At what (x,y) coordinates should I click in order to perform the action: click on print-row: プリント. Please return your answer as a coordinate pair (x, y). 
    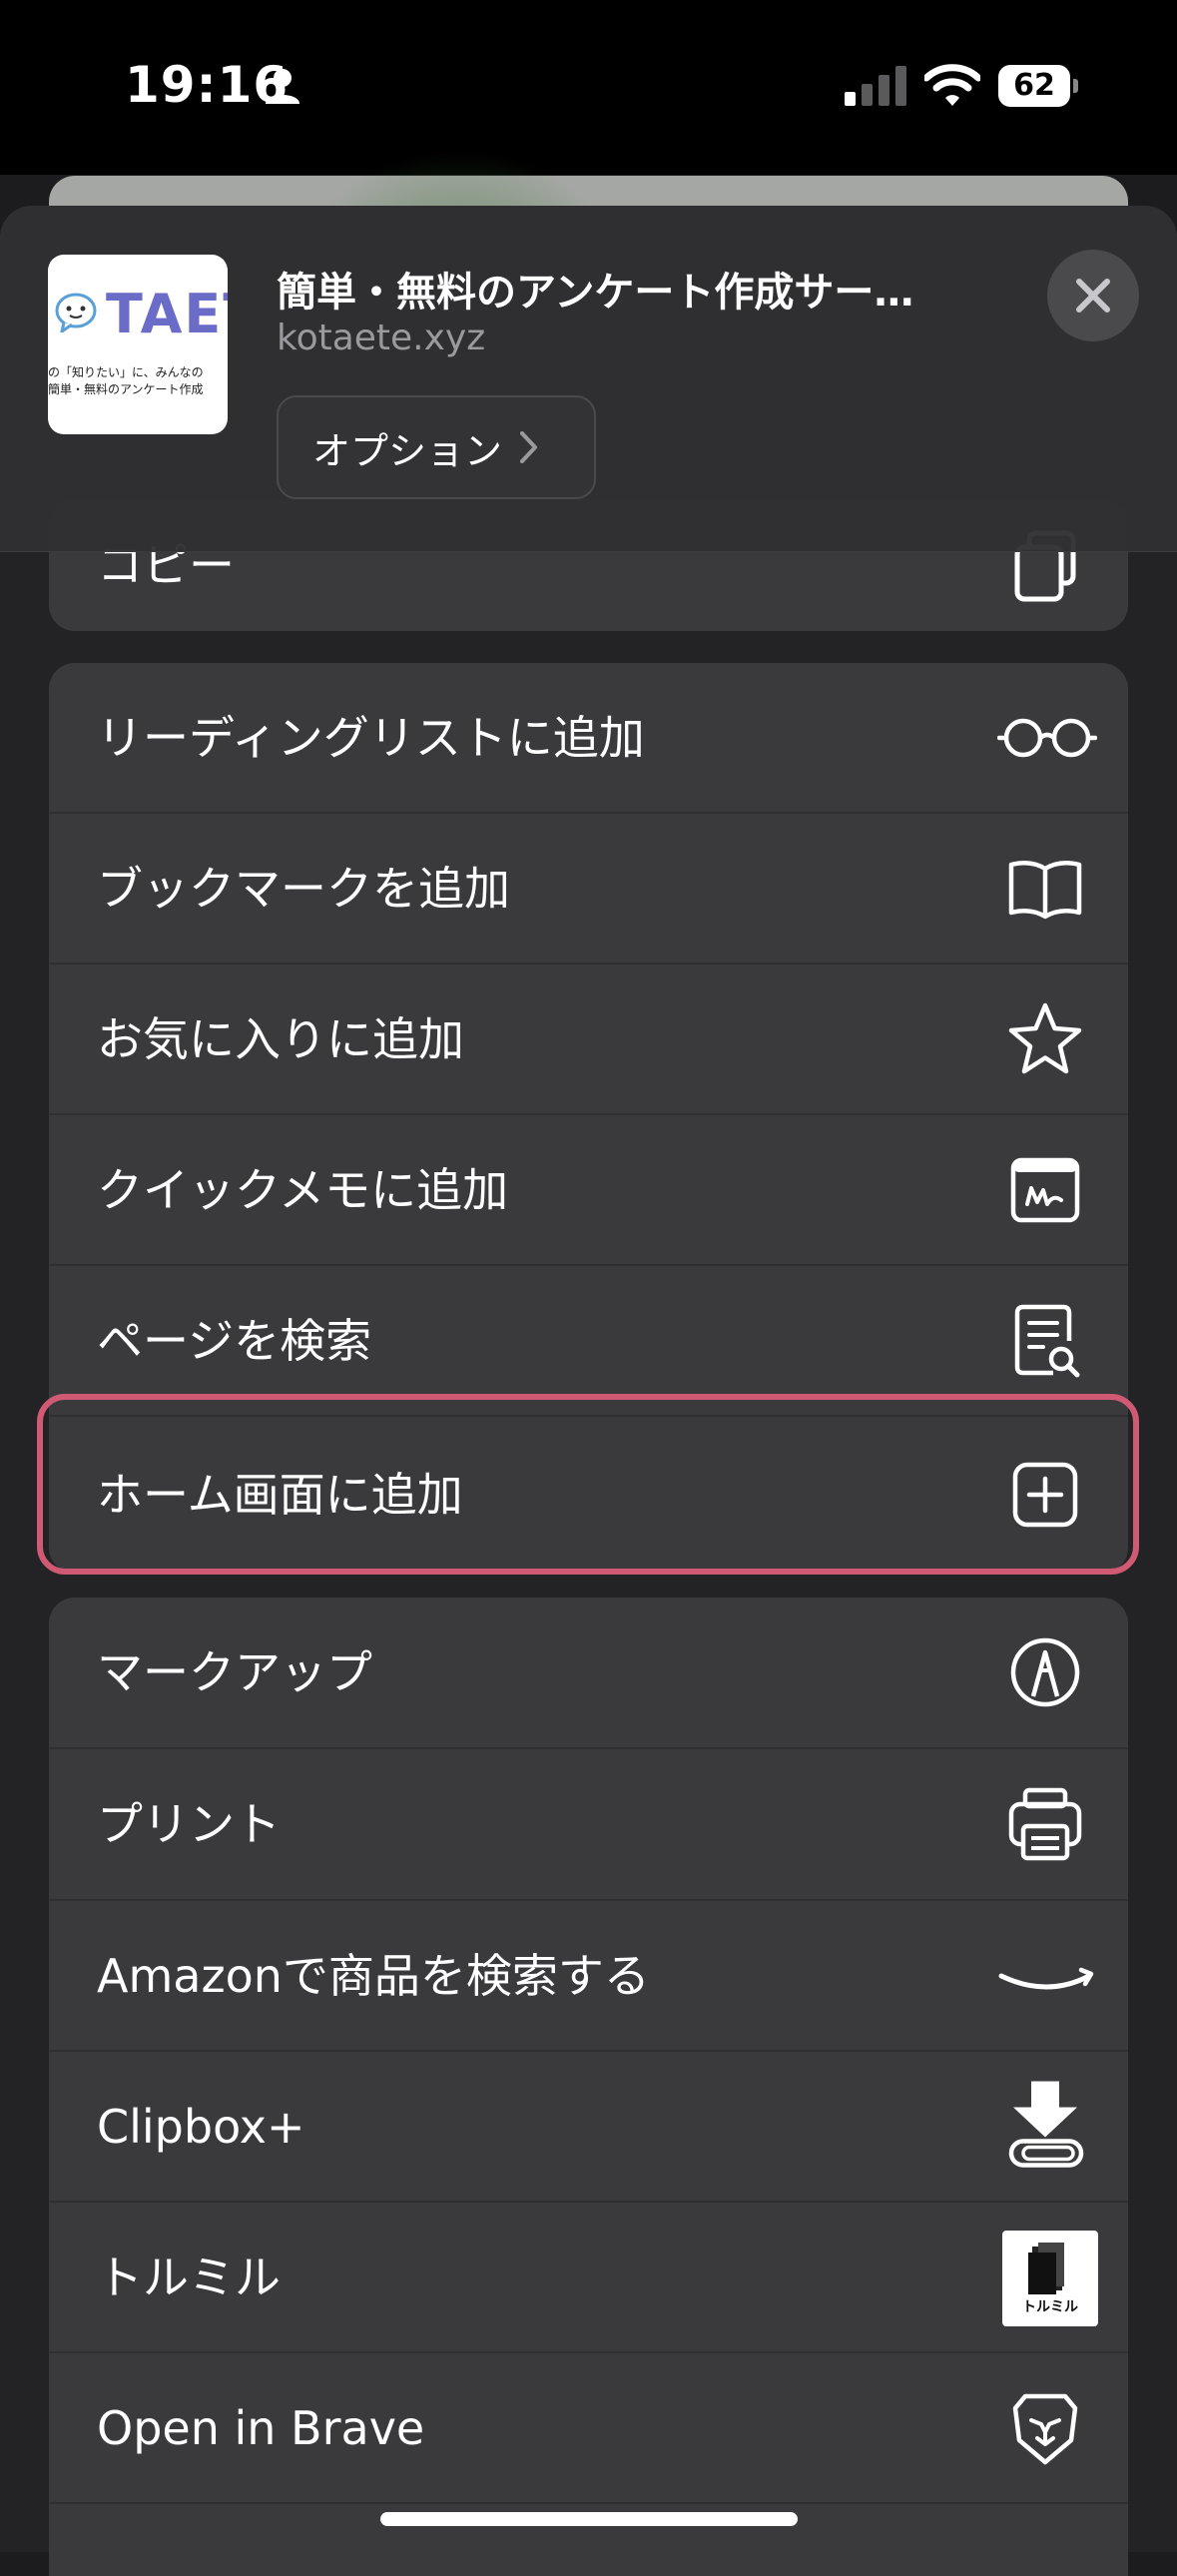
    Looking at the image, I should click on (588, 1824).